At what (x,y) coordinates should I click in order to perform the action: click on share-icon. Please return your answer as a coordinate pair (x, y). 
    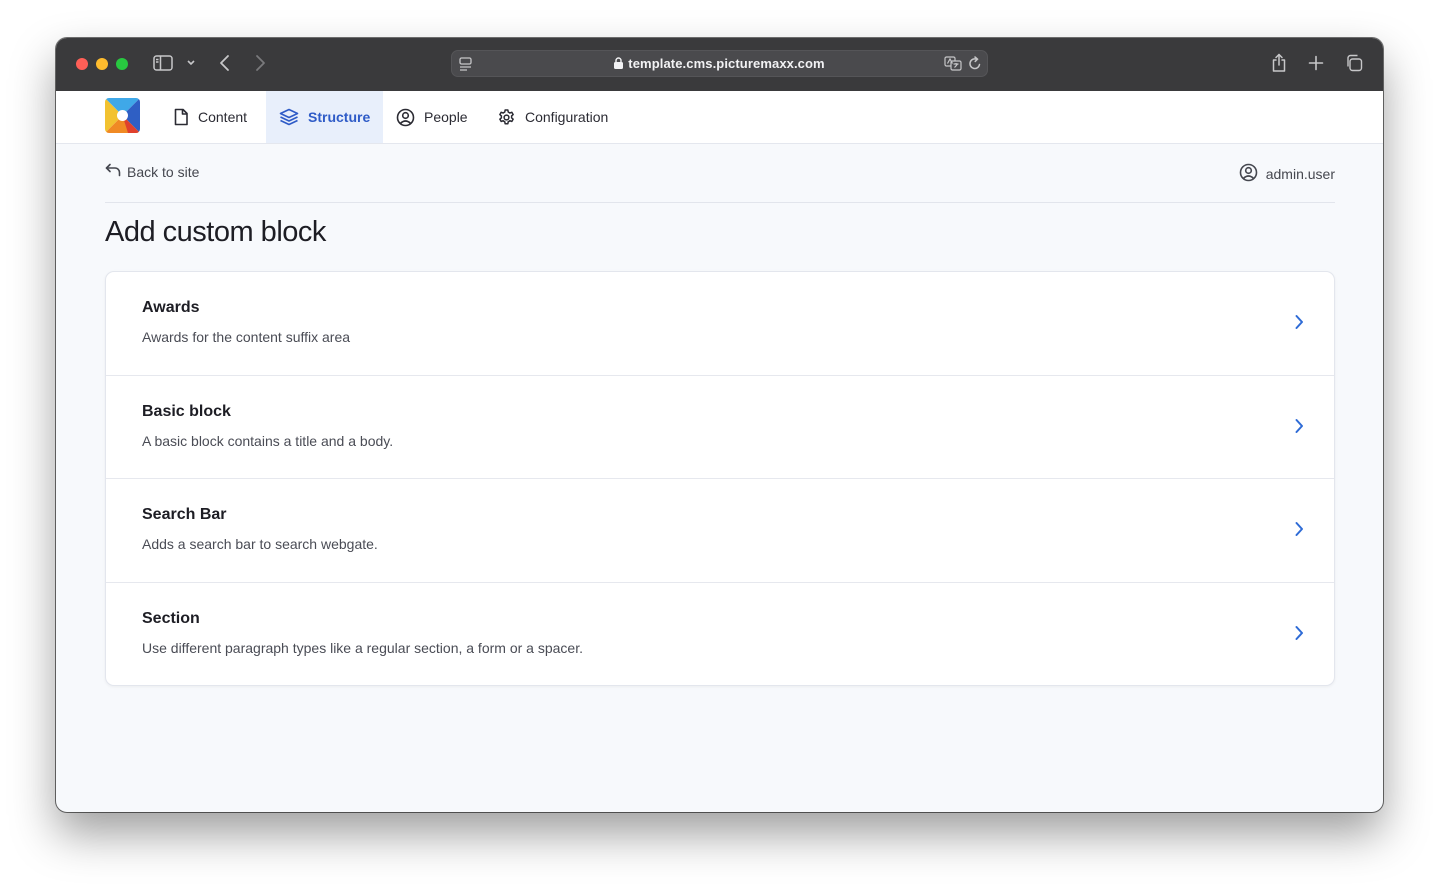
    Looking at the image, I should click on (1279, 63).